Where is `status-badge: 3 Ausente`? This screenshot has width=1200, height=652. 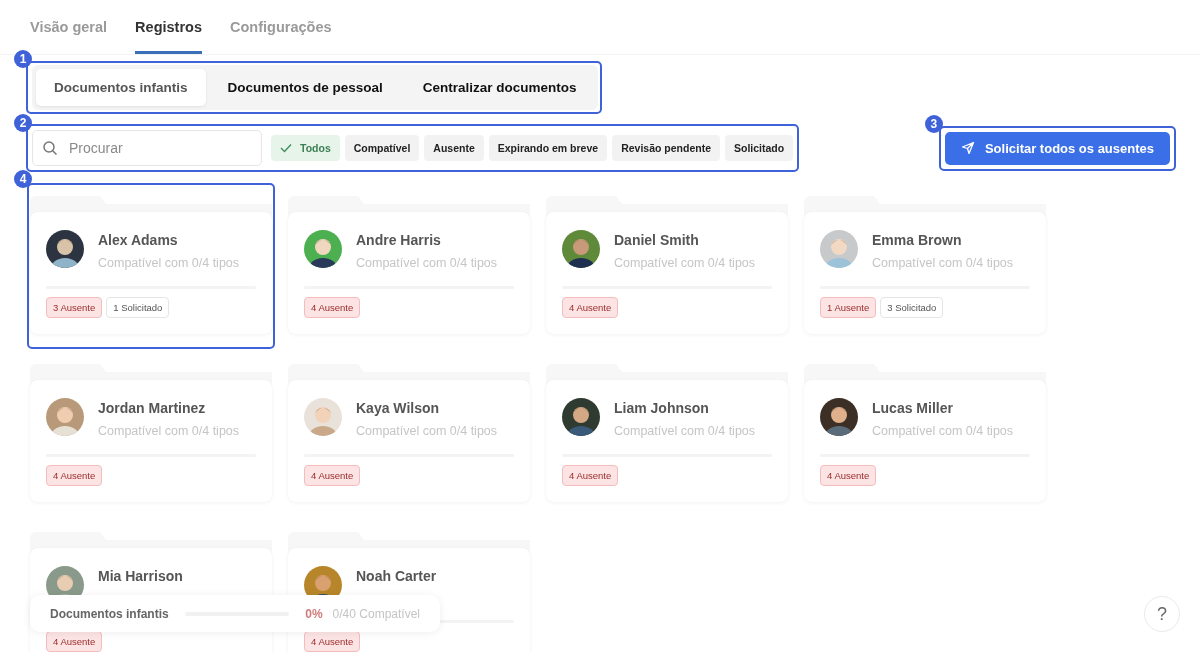
status-badge: 3 Ausente is located at coordinates (74, 307).